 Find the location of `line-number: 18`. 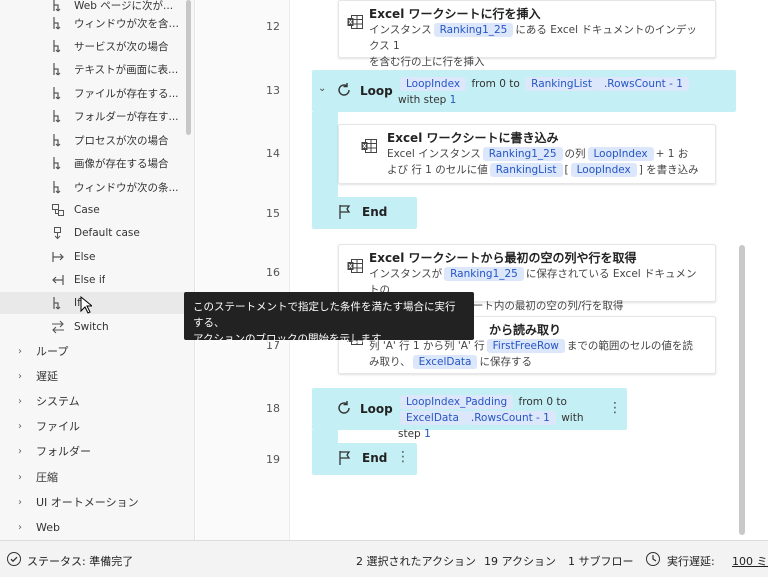

line-number: 18 is located at coordinates (273, 408).